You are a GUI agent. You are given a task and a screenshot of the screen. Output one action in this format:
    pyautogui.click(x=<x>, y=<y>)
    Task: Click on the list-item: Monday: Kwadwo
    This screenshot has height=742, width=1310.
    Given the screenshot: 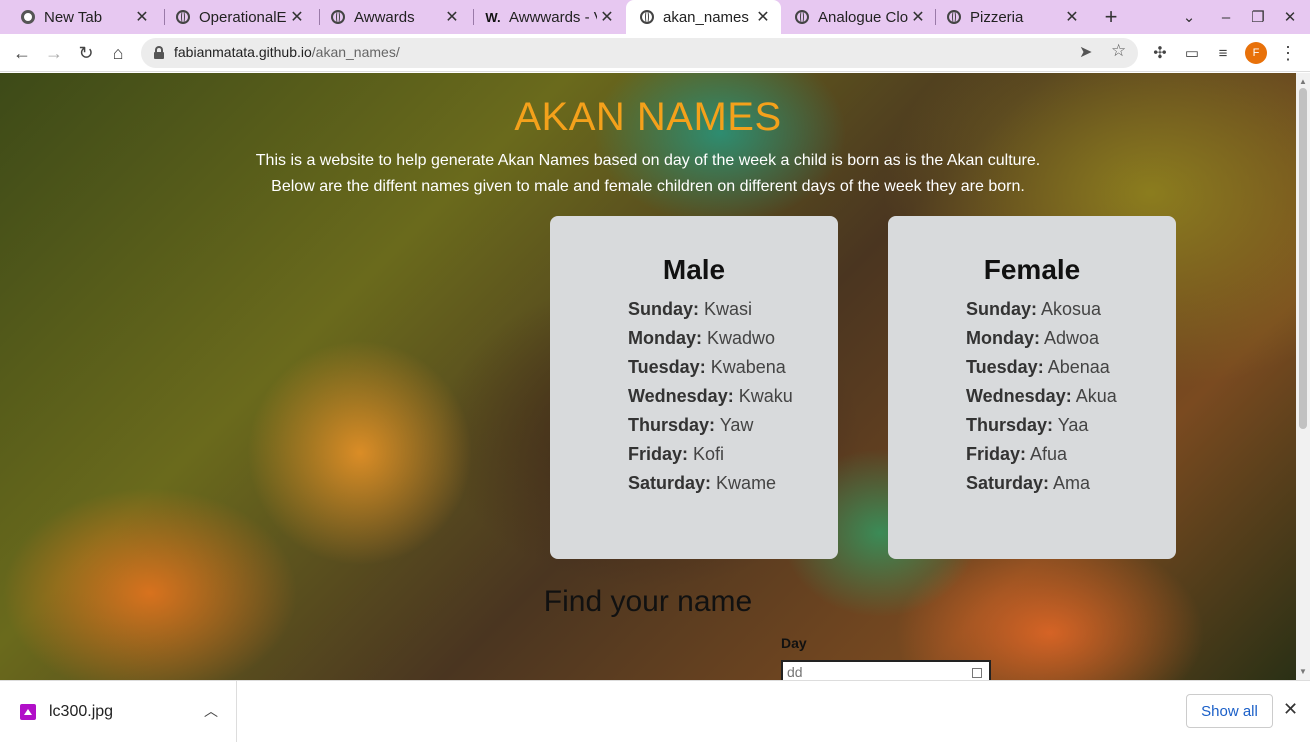 What is the action you would take?
    pyautogui.click(x=702, y=338)
    